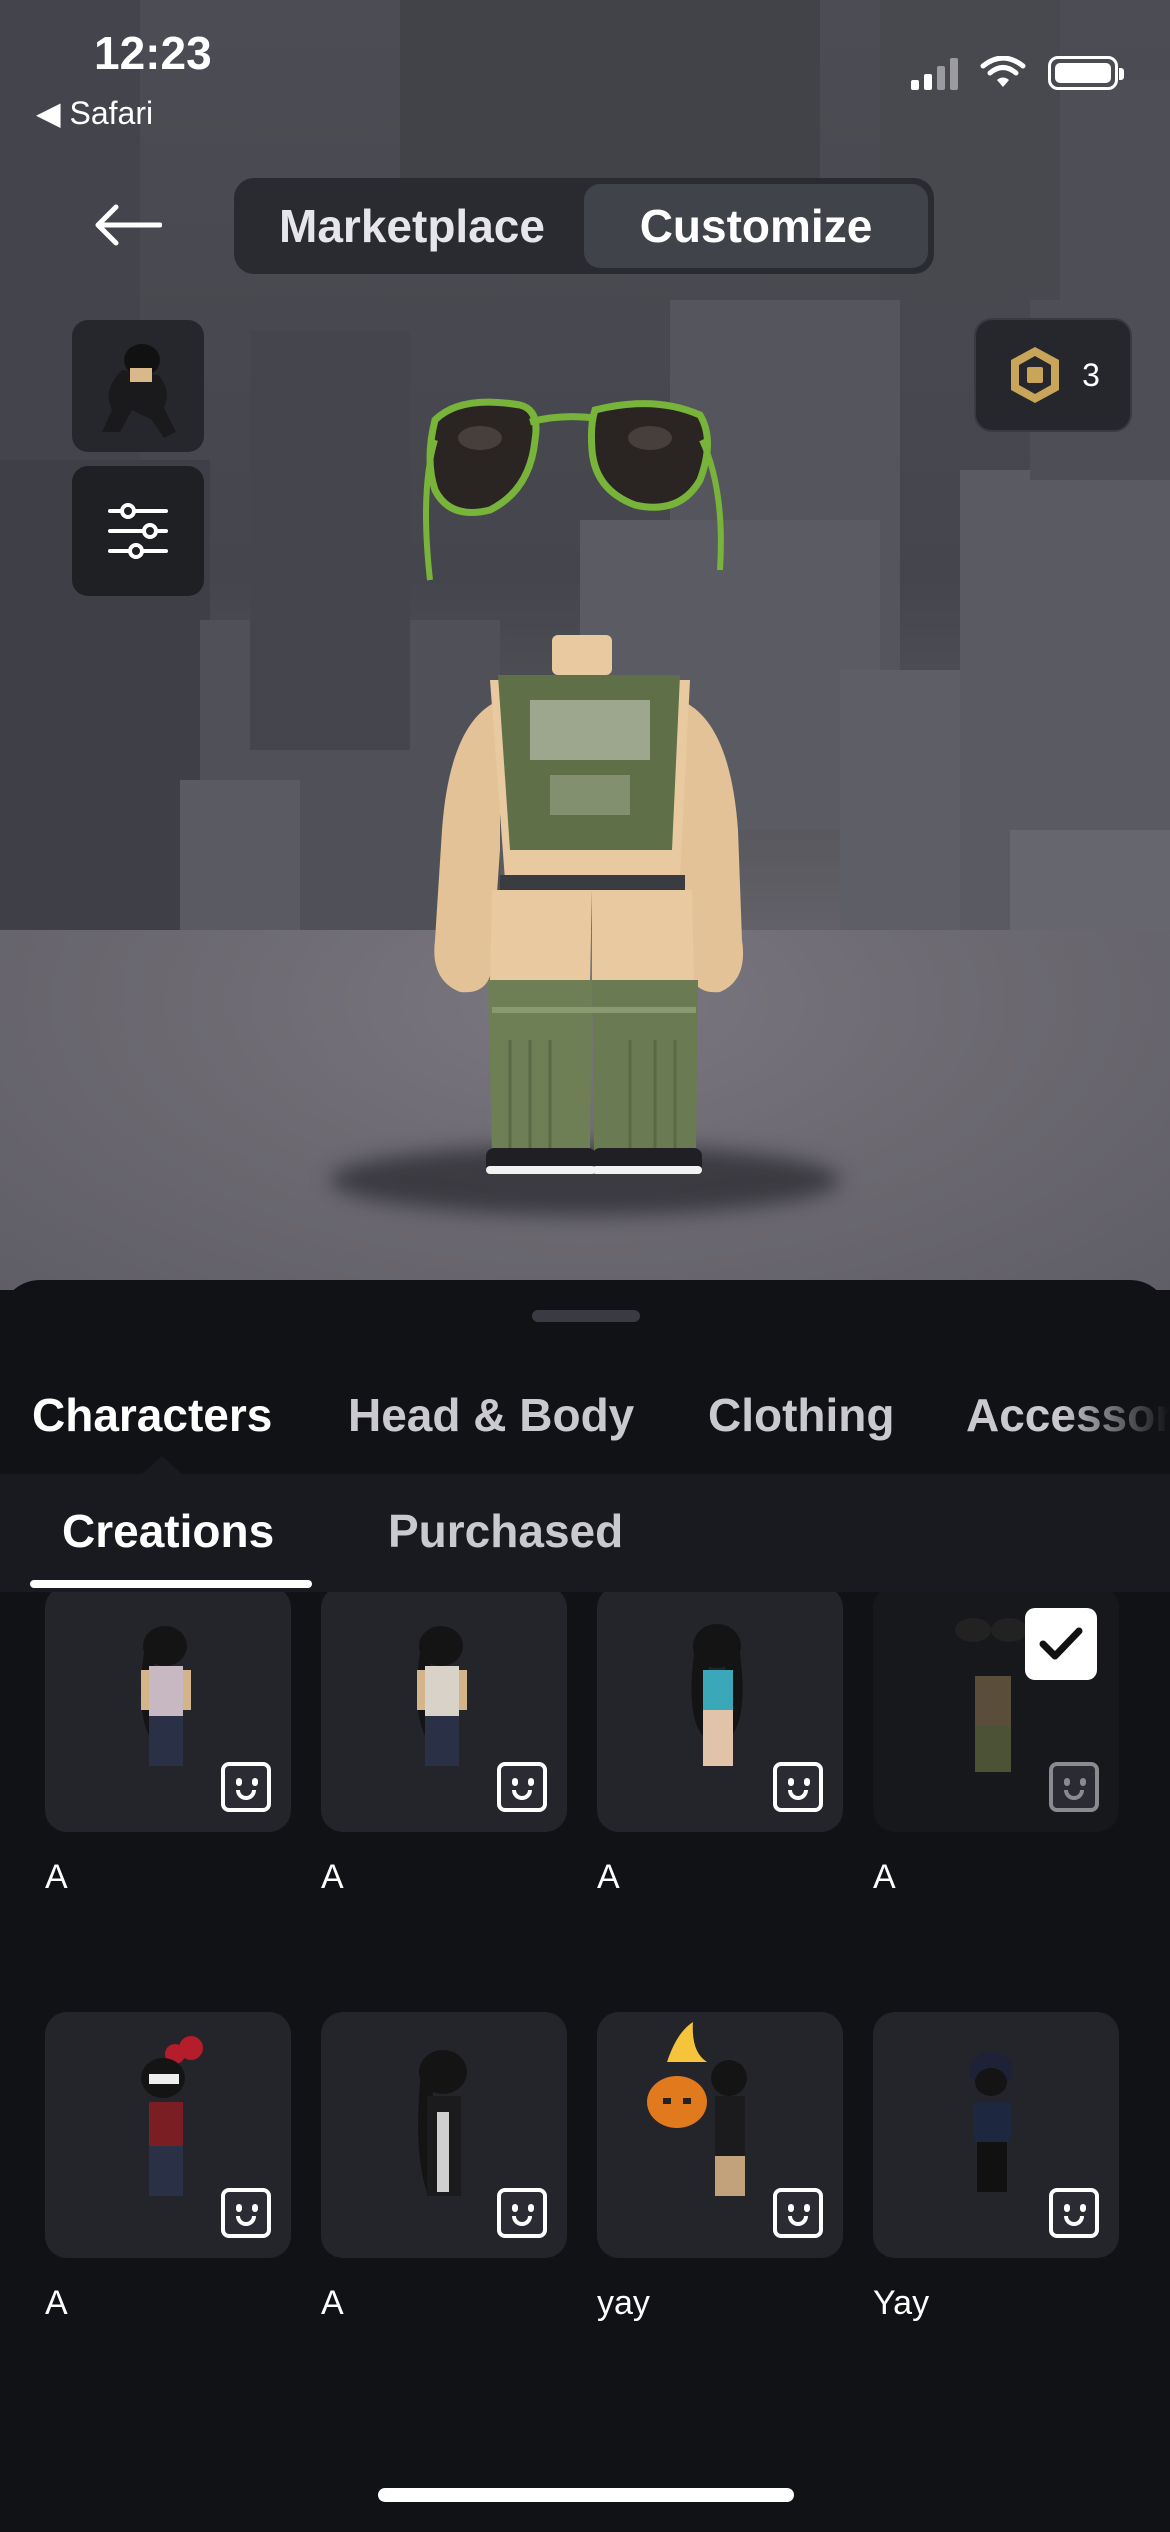 The width and height of the screenshot is (1170, 2532). Describe the element at coordinates (756, 226) in the screenshot. I see `segment-customize: Customize` at that location.